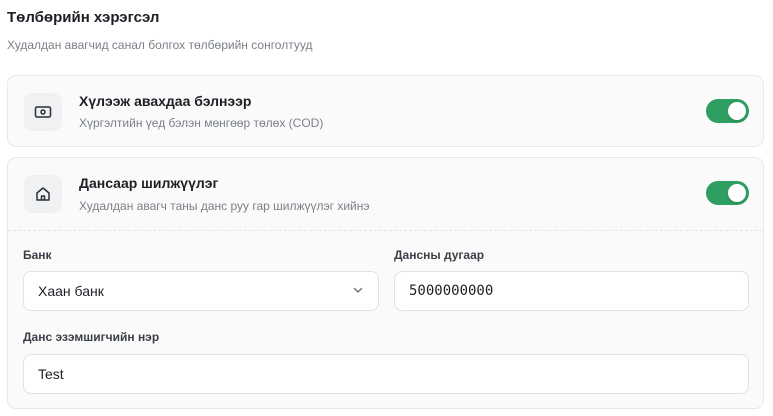 The height and width of the screenshot is (416, 773). I want to click on cod-description: Хүргэлтийн үед бэлэн мөнгөөр төлөх (COD), so click(201, 123).